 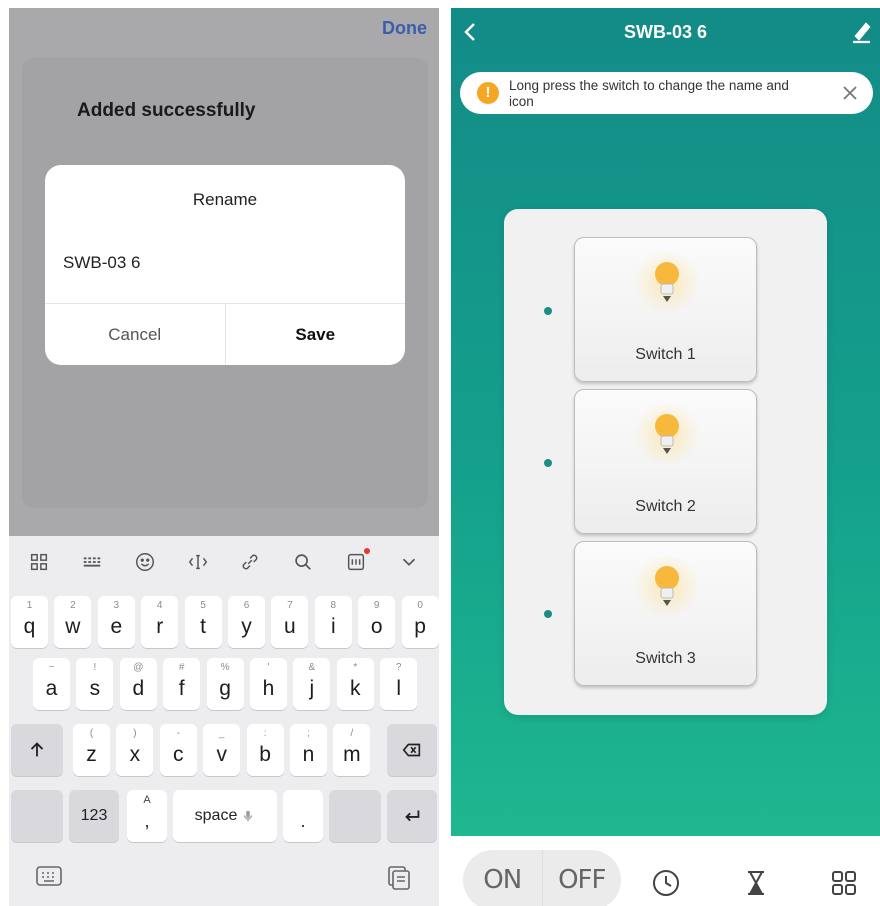 What do you see at coordinates (29, 626) in the screenshot?
I see `key-label: q` at bounding box center [29, 626].